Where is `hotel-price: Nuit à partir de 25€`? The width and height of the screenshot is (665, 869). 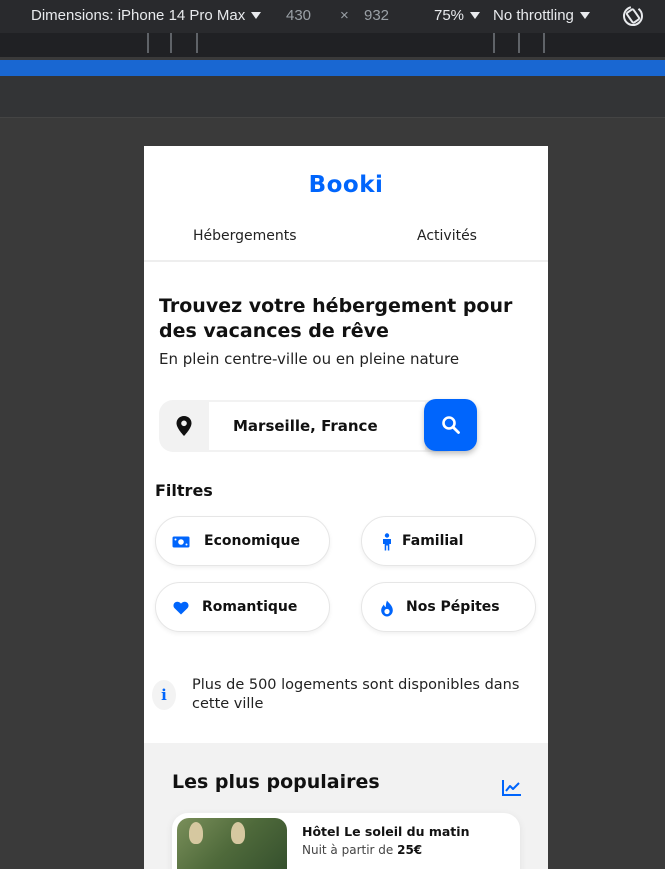 hotel-price: Nuit à partir de 25€ is located at coordinates (362, 850).